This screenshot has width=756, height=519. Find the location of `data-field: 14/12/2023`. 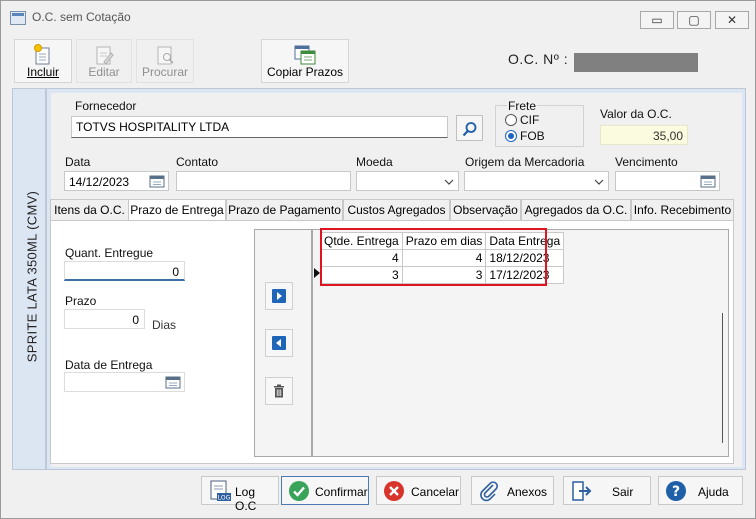

data-field: 14/12/2023 is located at coordinates (116, 181).